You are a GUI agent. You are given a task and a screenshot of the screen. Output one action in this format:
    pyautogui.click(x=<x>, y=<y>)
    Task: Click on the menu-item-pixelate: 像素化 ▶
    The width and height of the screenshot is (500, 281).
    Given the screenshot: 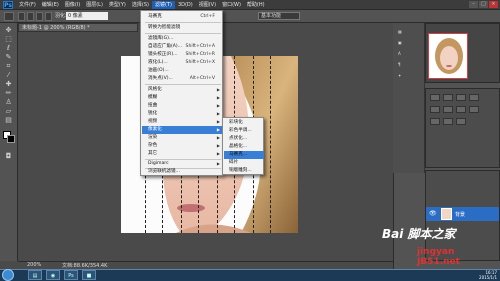 What is the action you would take?
    pyautogui.click(x=182, y=130)
    